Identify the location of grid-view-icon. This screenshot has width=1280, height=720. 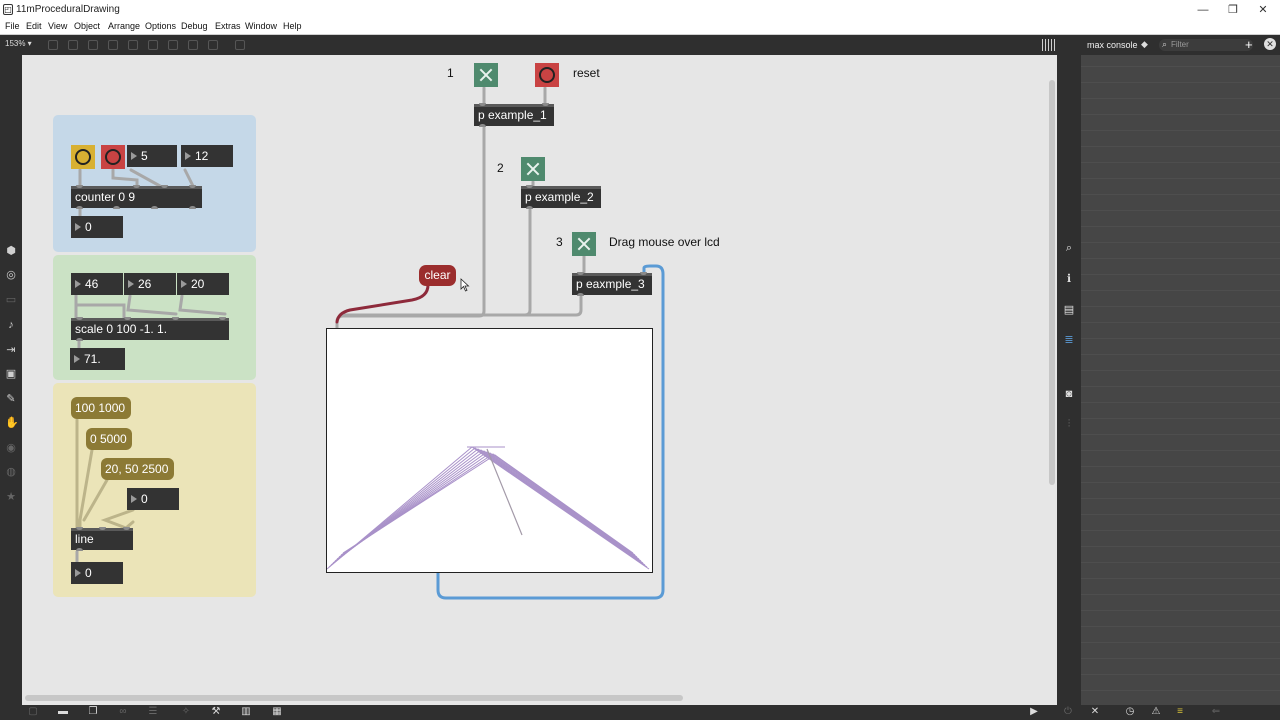
(1048, 45).